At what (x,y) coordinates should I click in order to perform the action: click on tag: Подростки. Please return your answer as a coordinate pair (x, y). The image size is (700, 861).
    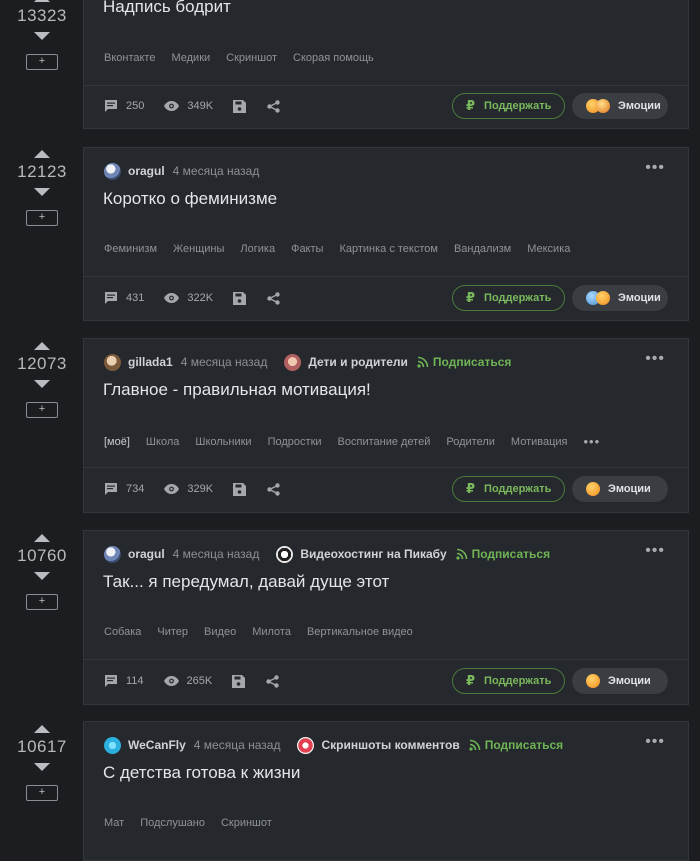
    Looking at the image, I should click on (295, 442).